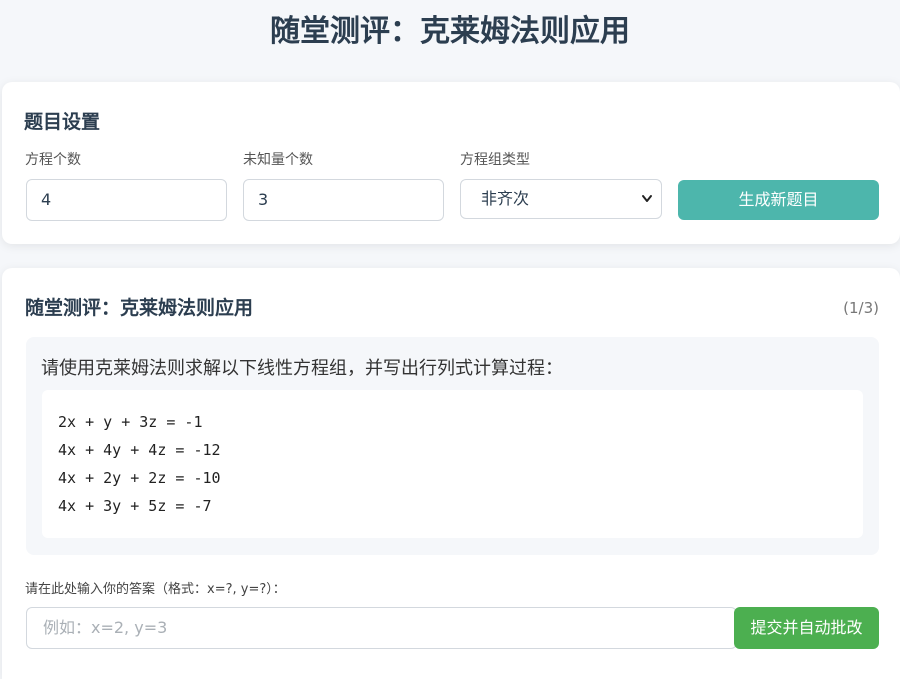 The width and height of the screenshot is (900, 679). I want to click on equation-count-input: 4, so click(126, 200).